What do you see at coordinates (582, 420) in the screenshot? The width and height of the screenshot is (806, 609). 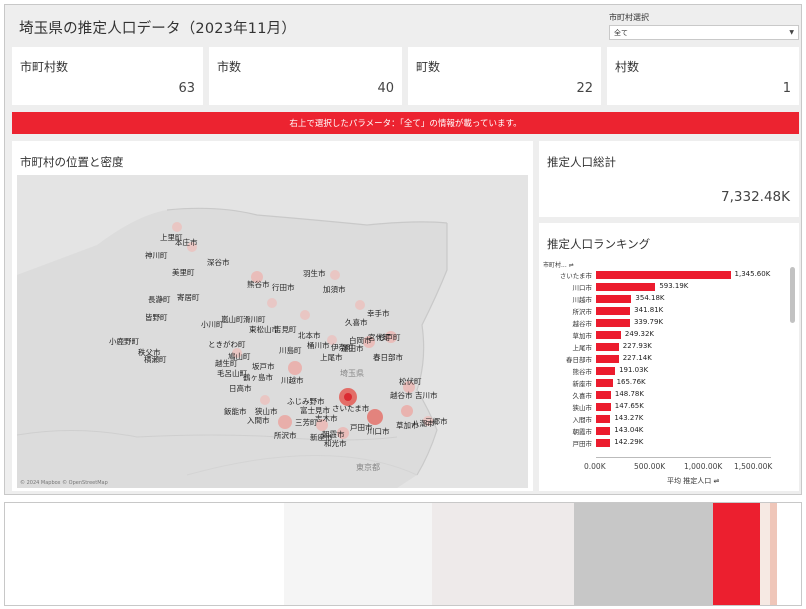 I see `ranking-city-name: 入間市` at bounding box center [582, 420].